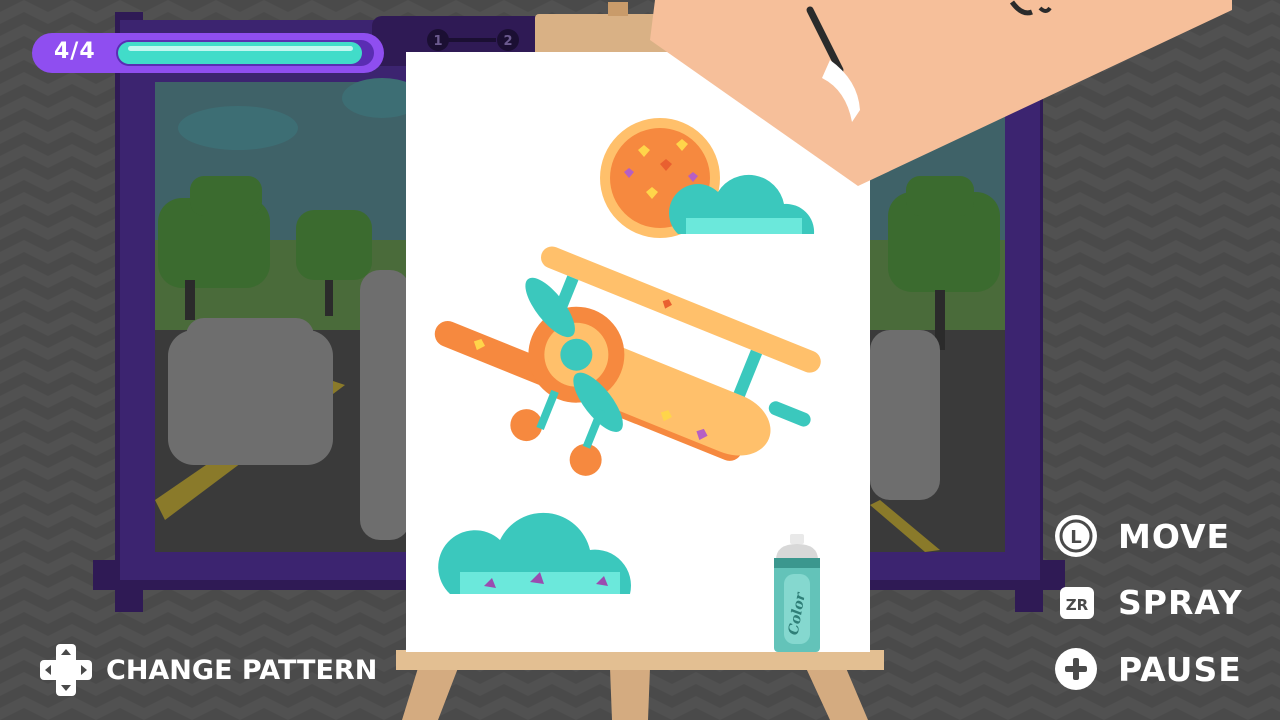  I want to click on spray-control: ZR SPRAY, so click(1151, 602).